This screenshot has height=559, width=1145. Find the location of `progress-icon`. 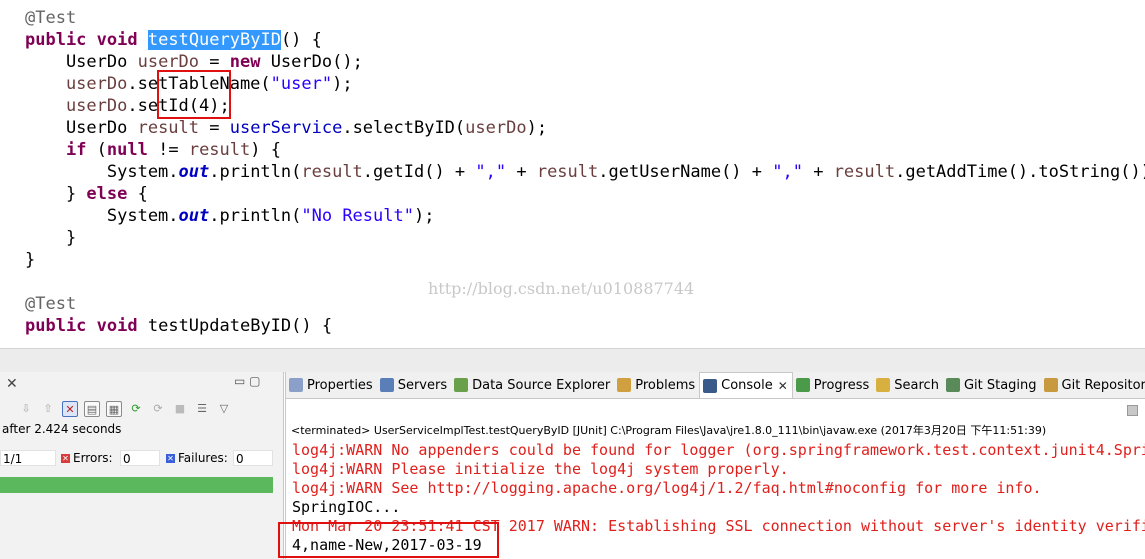

progress-icon is located at coordinates (802, 385).